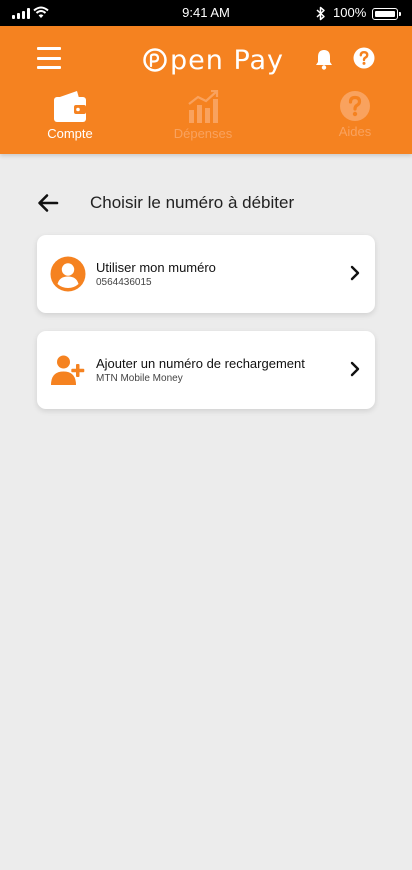 The image size is (412, 870). Describe the element at coordinates (156, 267) in the screenshot. I see `option-title: Utiliser mon muméro` at that location.